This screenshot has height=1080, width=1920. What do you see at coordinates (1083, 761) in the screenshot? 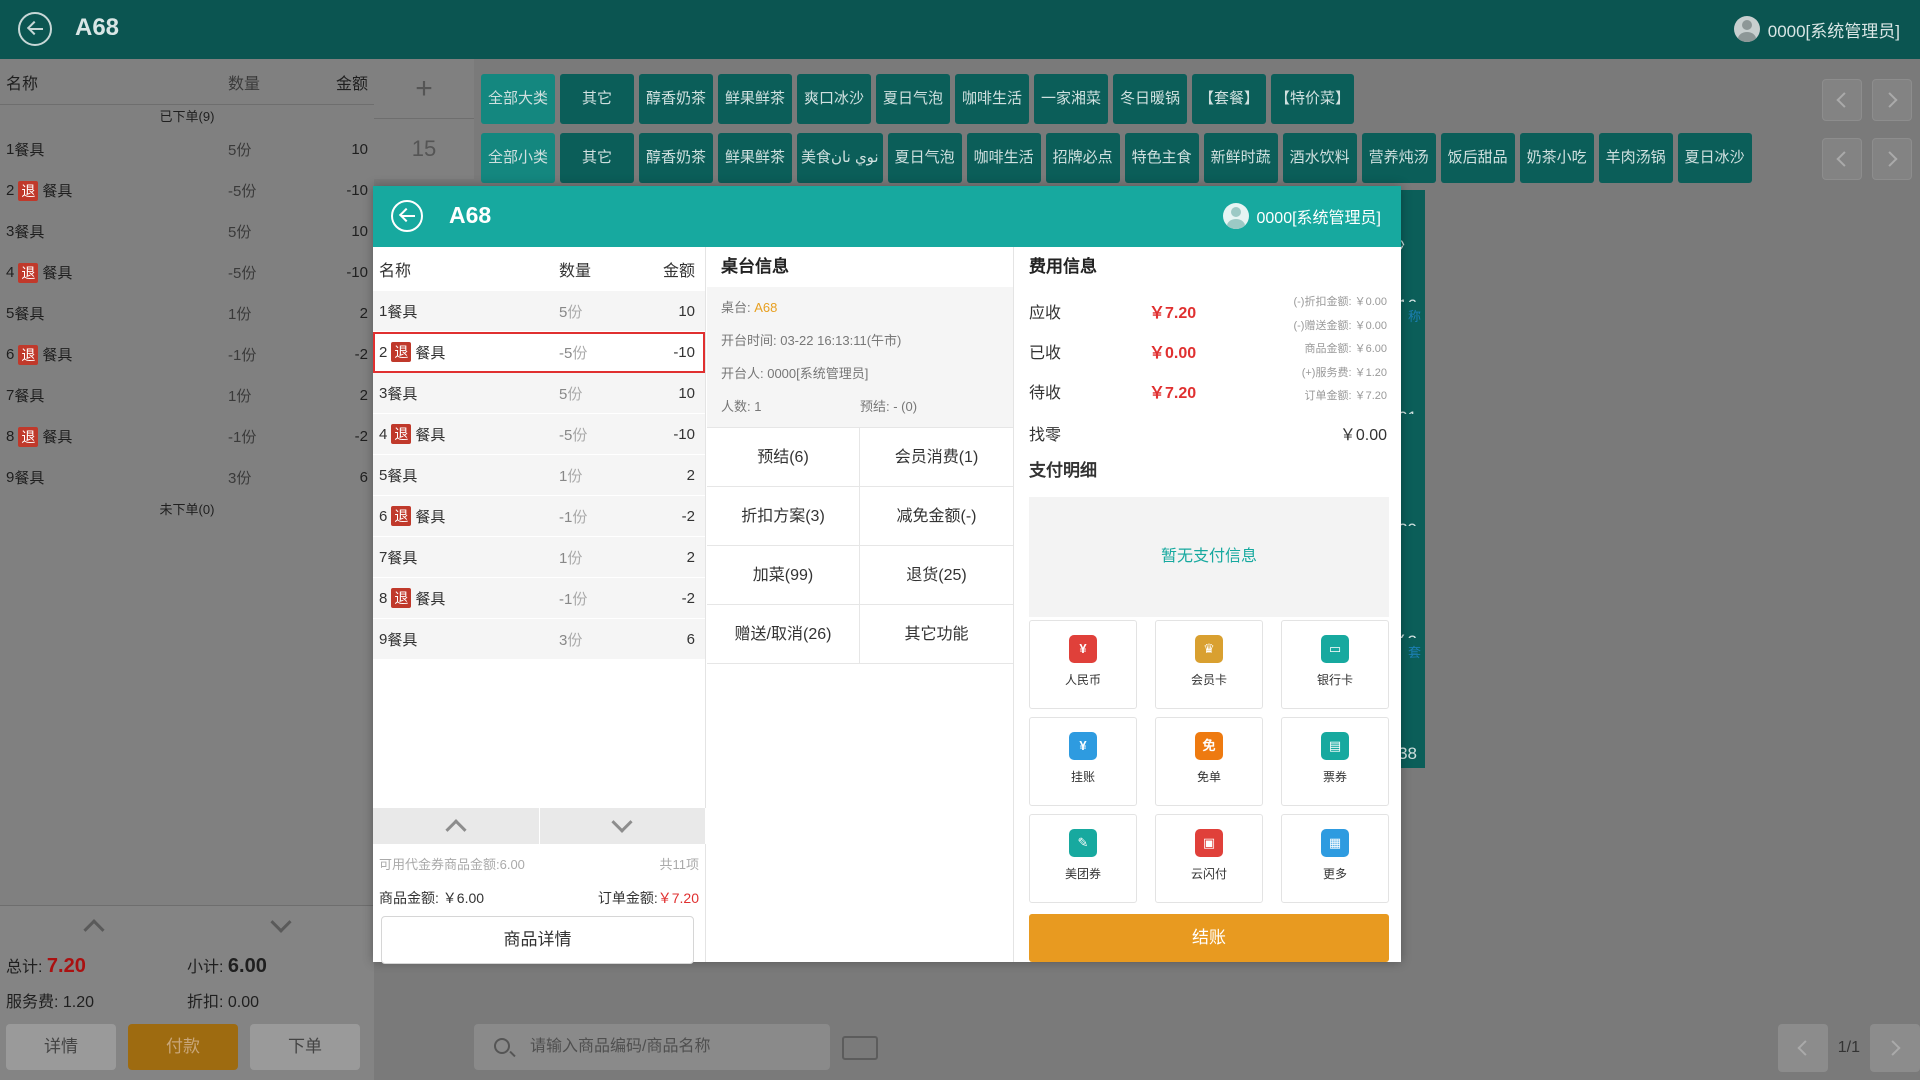
I see `payment-method-button: ¥ 挂账` at bounding box center [1083, 761].